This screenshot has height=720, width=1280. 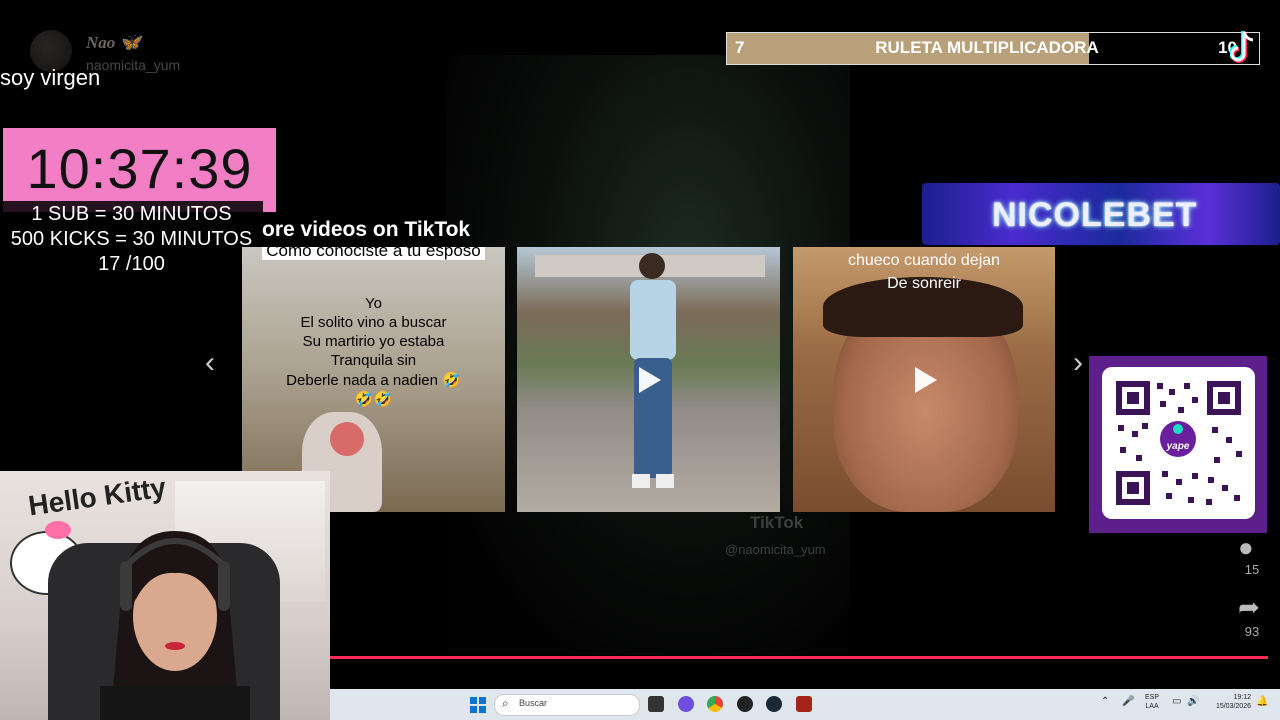 What do you see at coordinates (1152, 697) in the screenshot?
I see `lang-line-1: ESP` at bounding box center [1152, 697].